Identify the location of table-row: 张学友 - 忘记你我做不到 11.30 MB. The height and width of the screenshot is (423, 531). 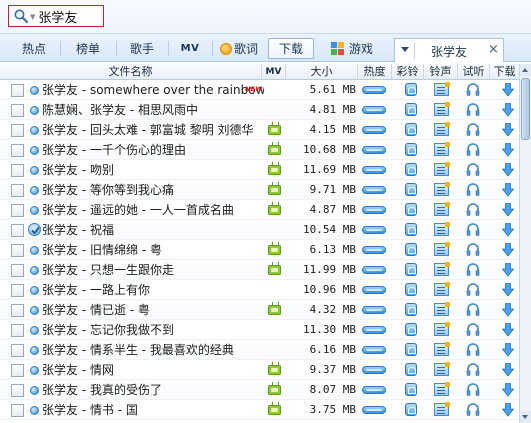
(259, 330).